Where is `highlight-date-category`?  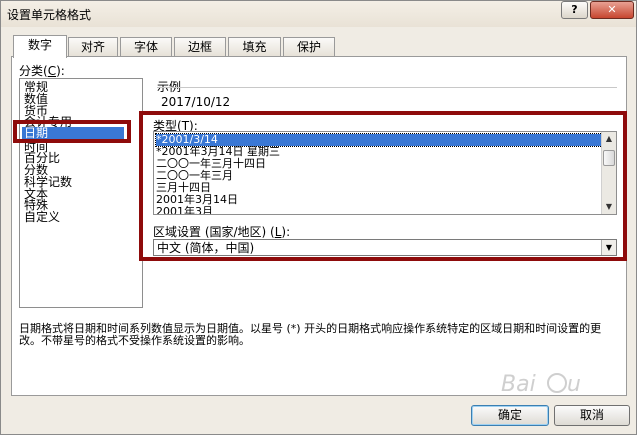
highlight-date-category is located at coordinates (72, 131).